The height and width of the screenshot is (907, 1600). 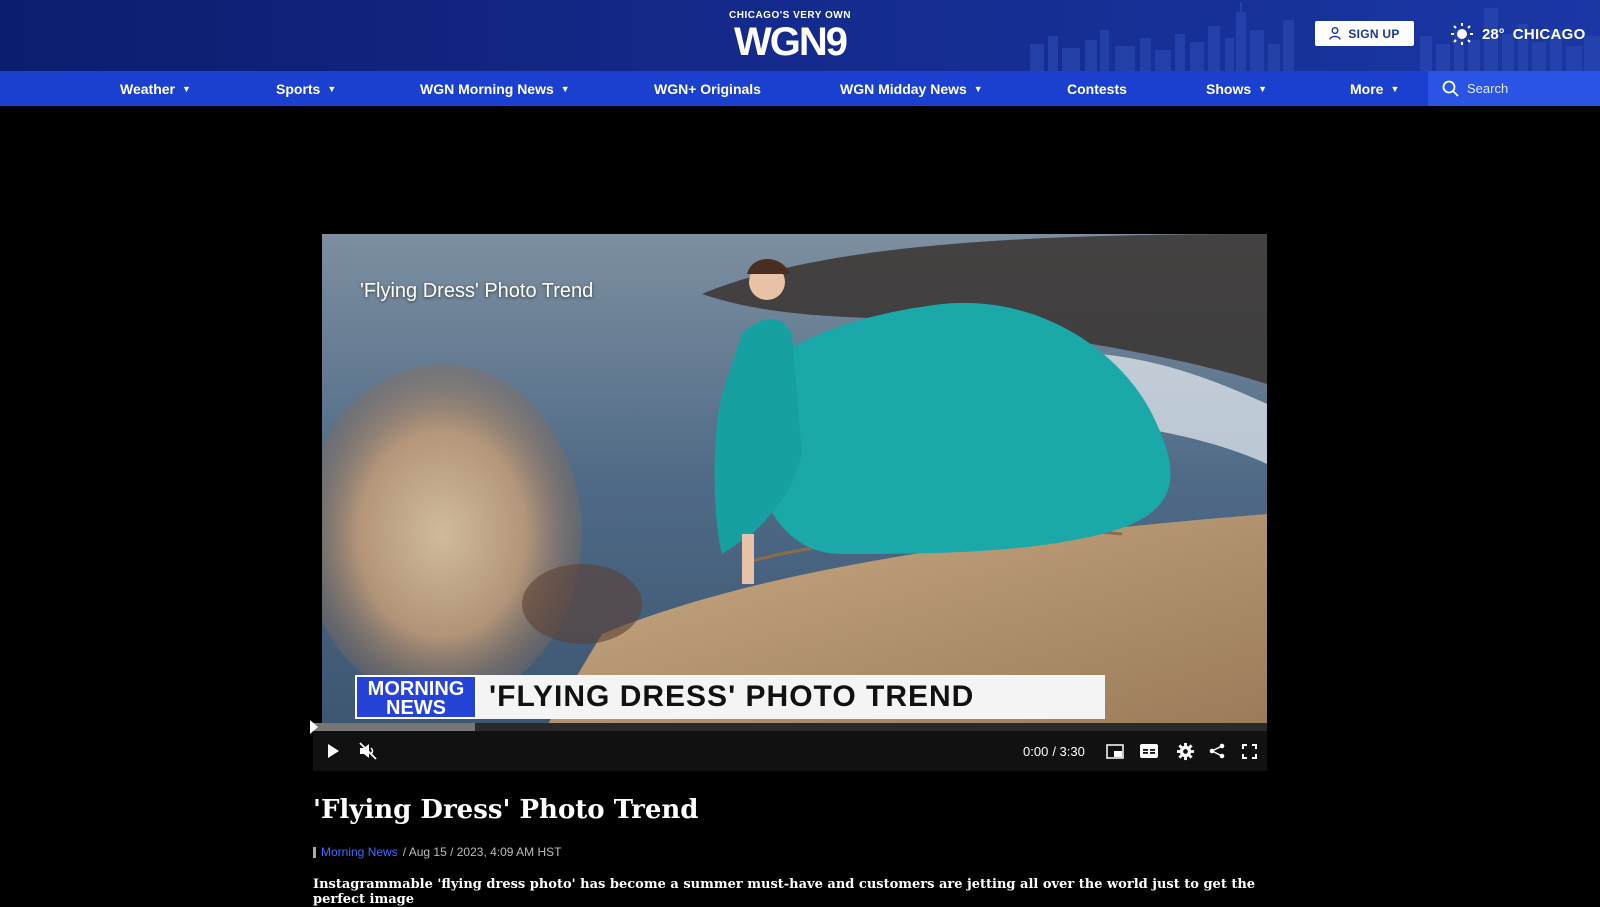 What do you see at coordinates (788, 727) in the screenshot?
I see `video-progress-bar` at bounding box center [788, 727].